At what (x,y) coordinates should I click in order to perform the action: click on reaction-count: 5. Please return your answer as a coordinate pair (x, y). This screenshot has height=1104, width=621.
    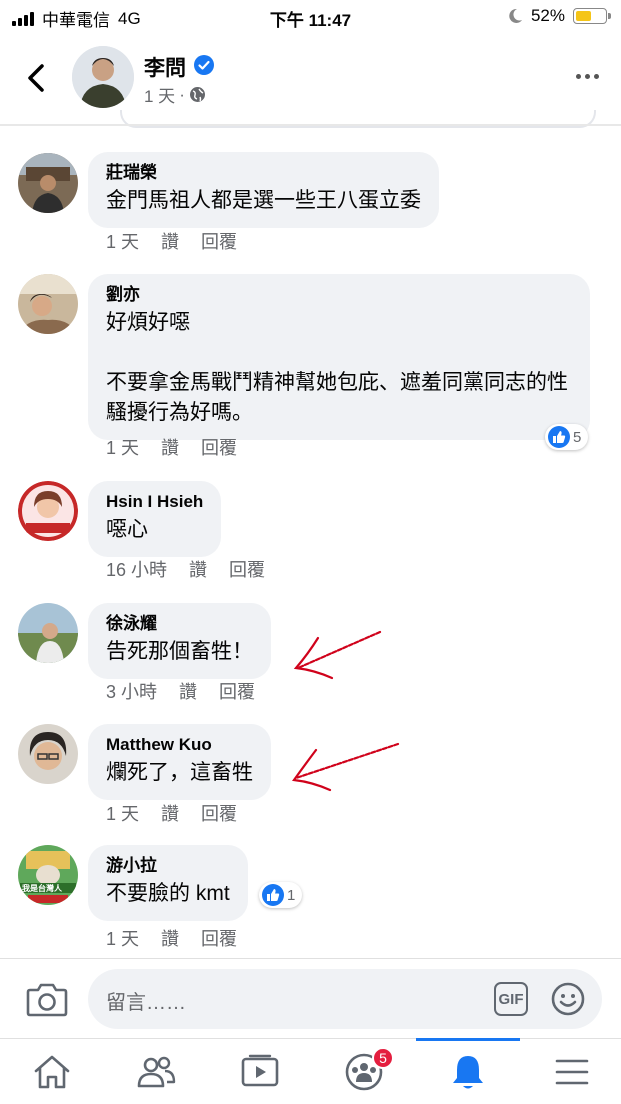
    Looking at the image, I should click on (577, 437).